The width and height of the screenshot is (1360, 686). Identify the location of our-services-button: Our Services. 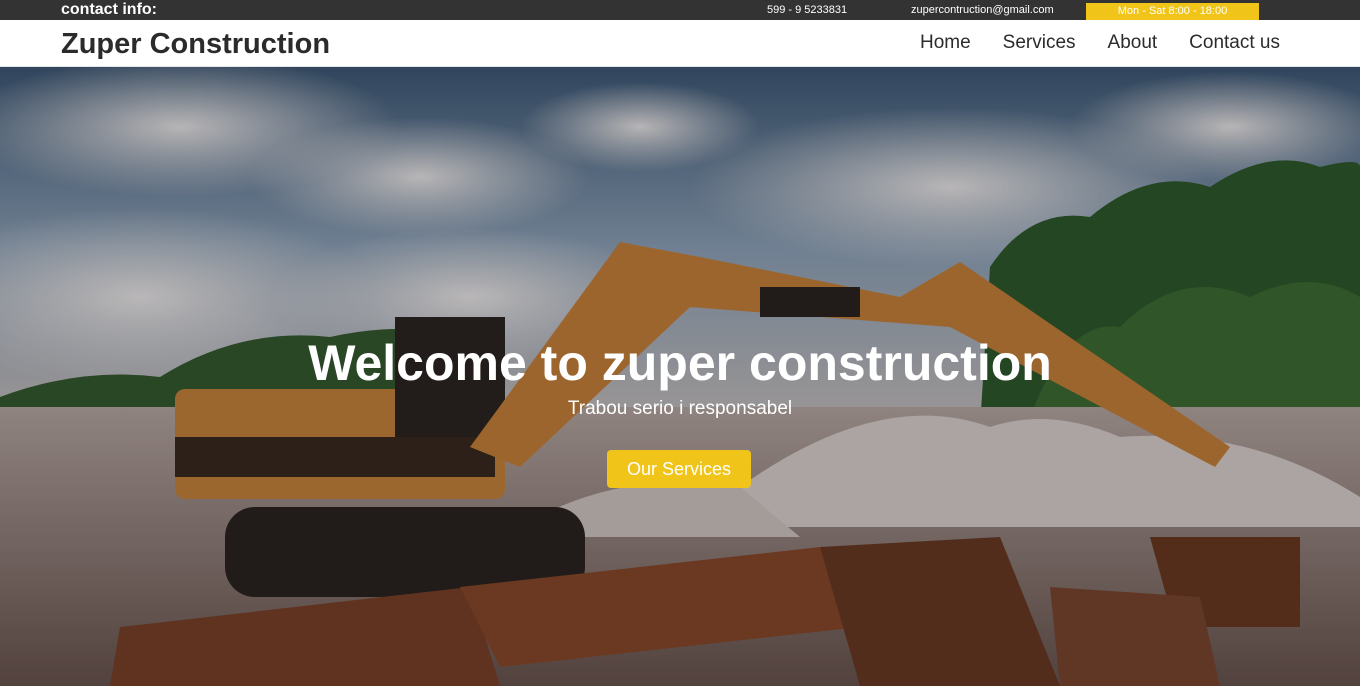
(679, 469).